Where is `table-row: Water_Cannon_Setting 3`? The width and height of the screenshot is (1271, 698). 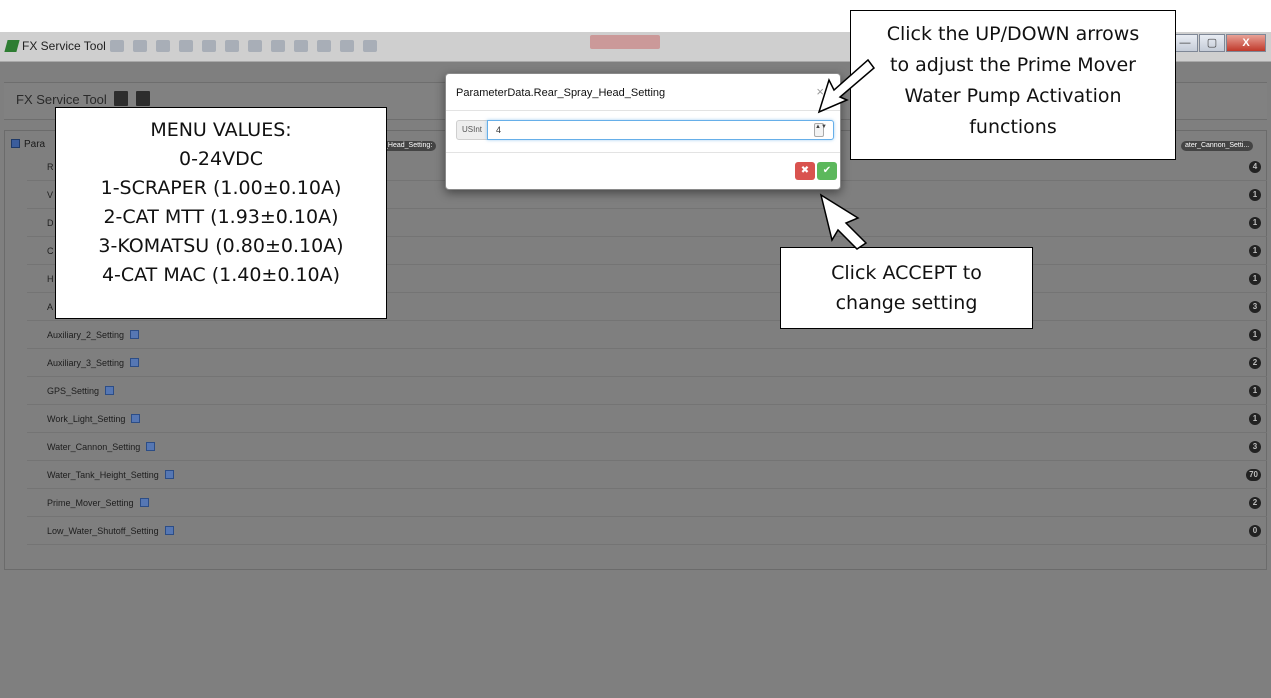
table-row: Water_Cannon_Setting 3 is located at coordinates (647, 447).